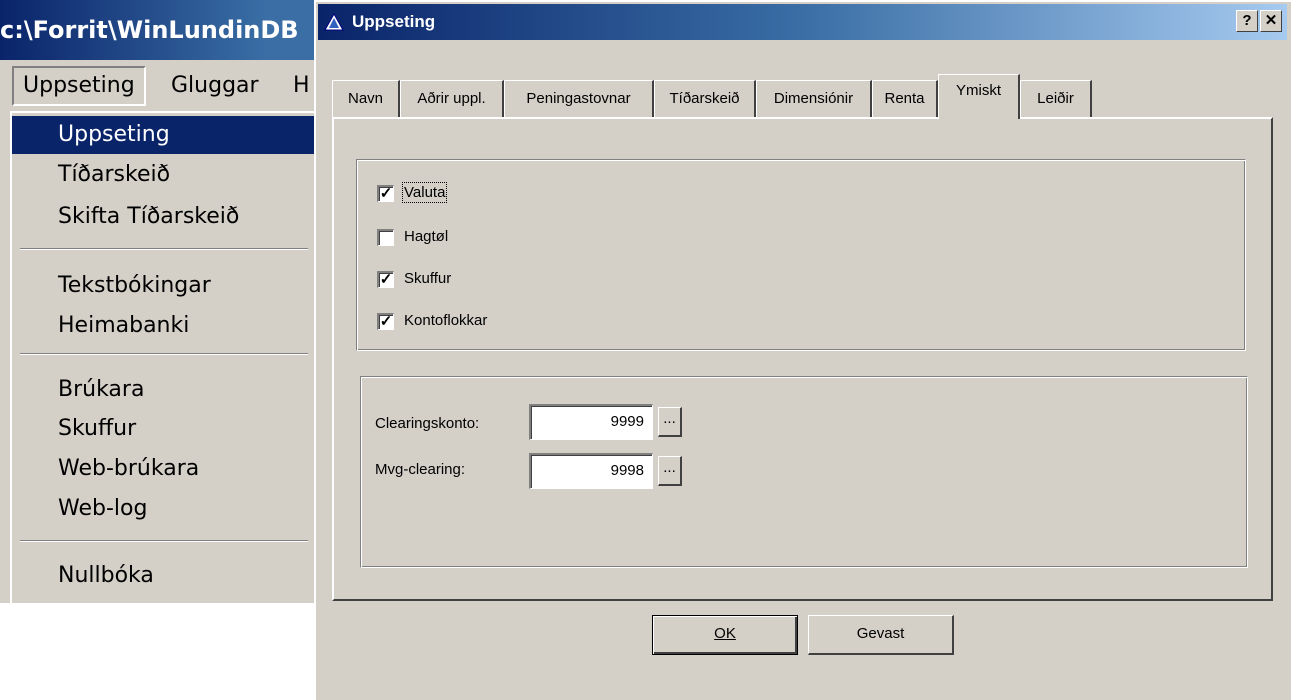 This screenshot has height=700, width=1291. What do you see at coordinates (814, 98) in the screenshot?
I see `tab-dimensionir: Dimensiónir` at bounding box center [814, 98].